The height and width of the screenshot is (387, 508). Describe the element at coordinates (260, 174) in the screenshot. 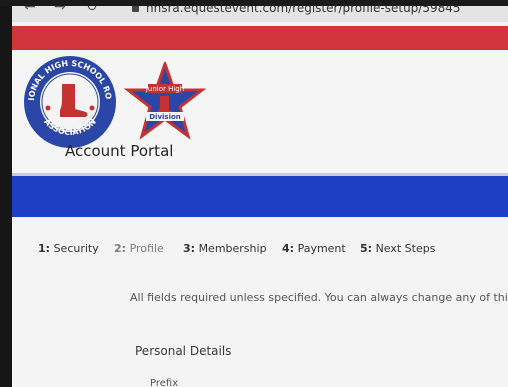

I see `blue-band-highlight` at that location.